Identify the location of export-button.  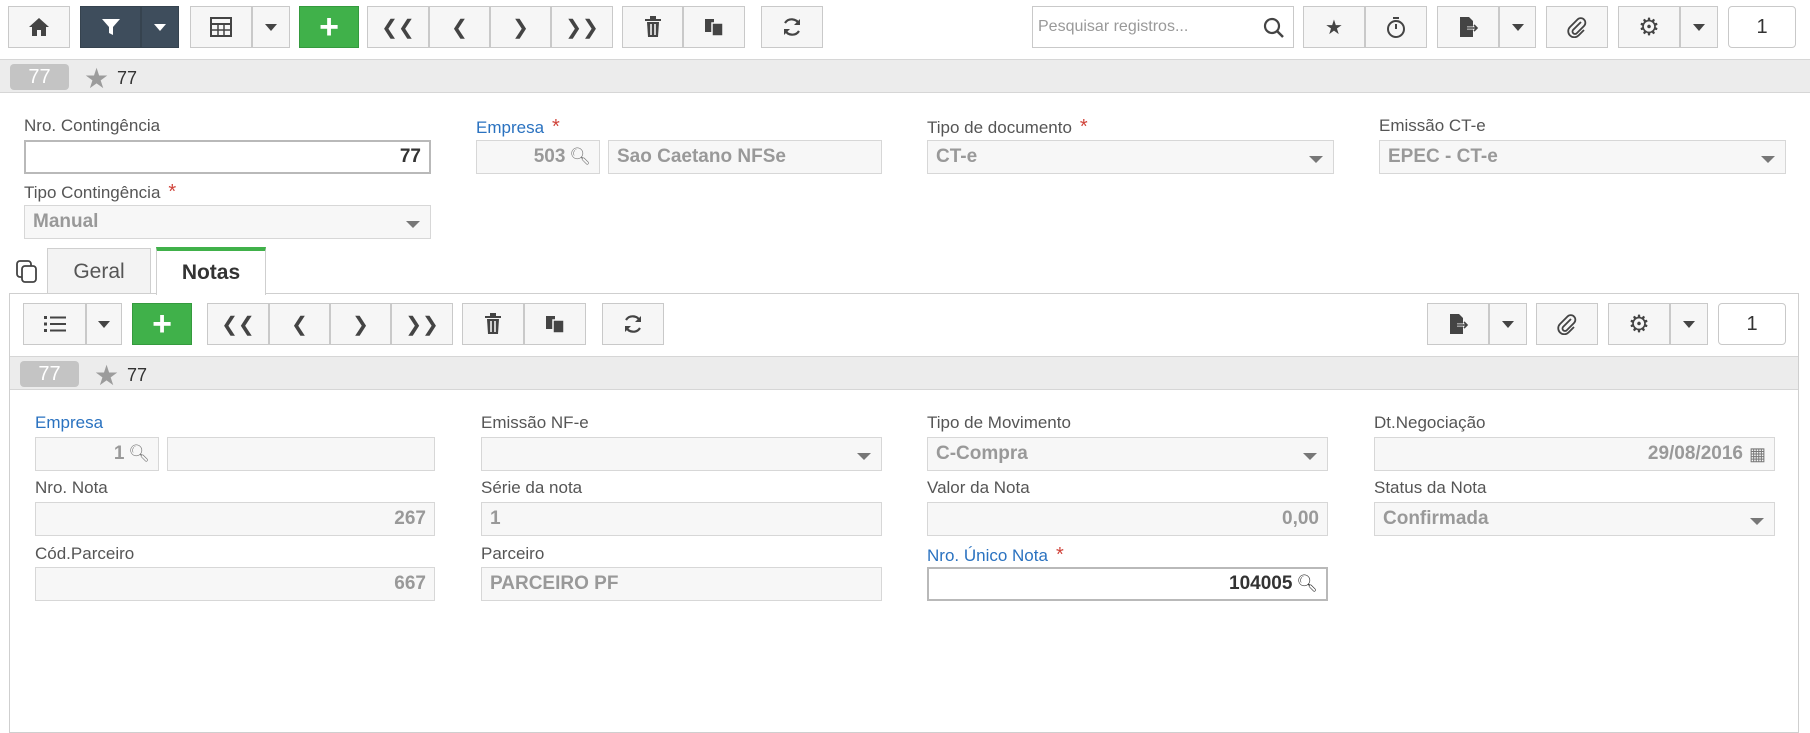
(1468, 27).